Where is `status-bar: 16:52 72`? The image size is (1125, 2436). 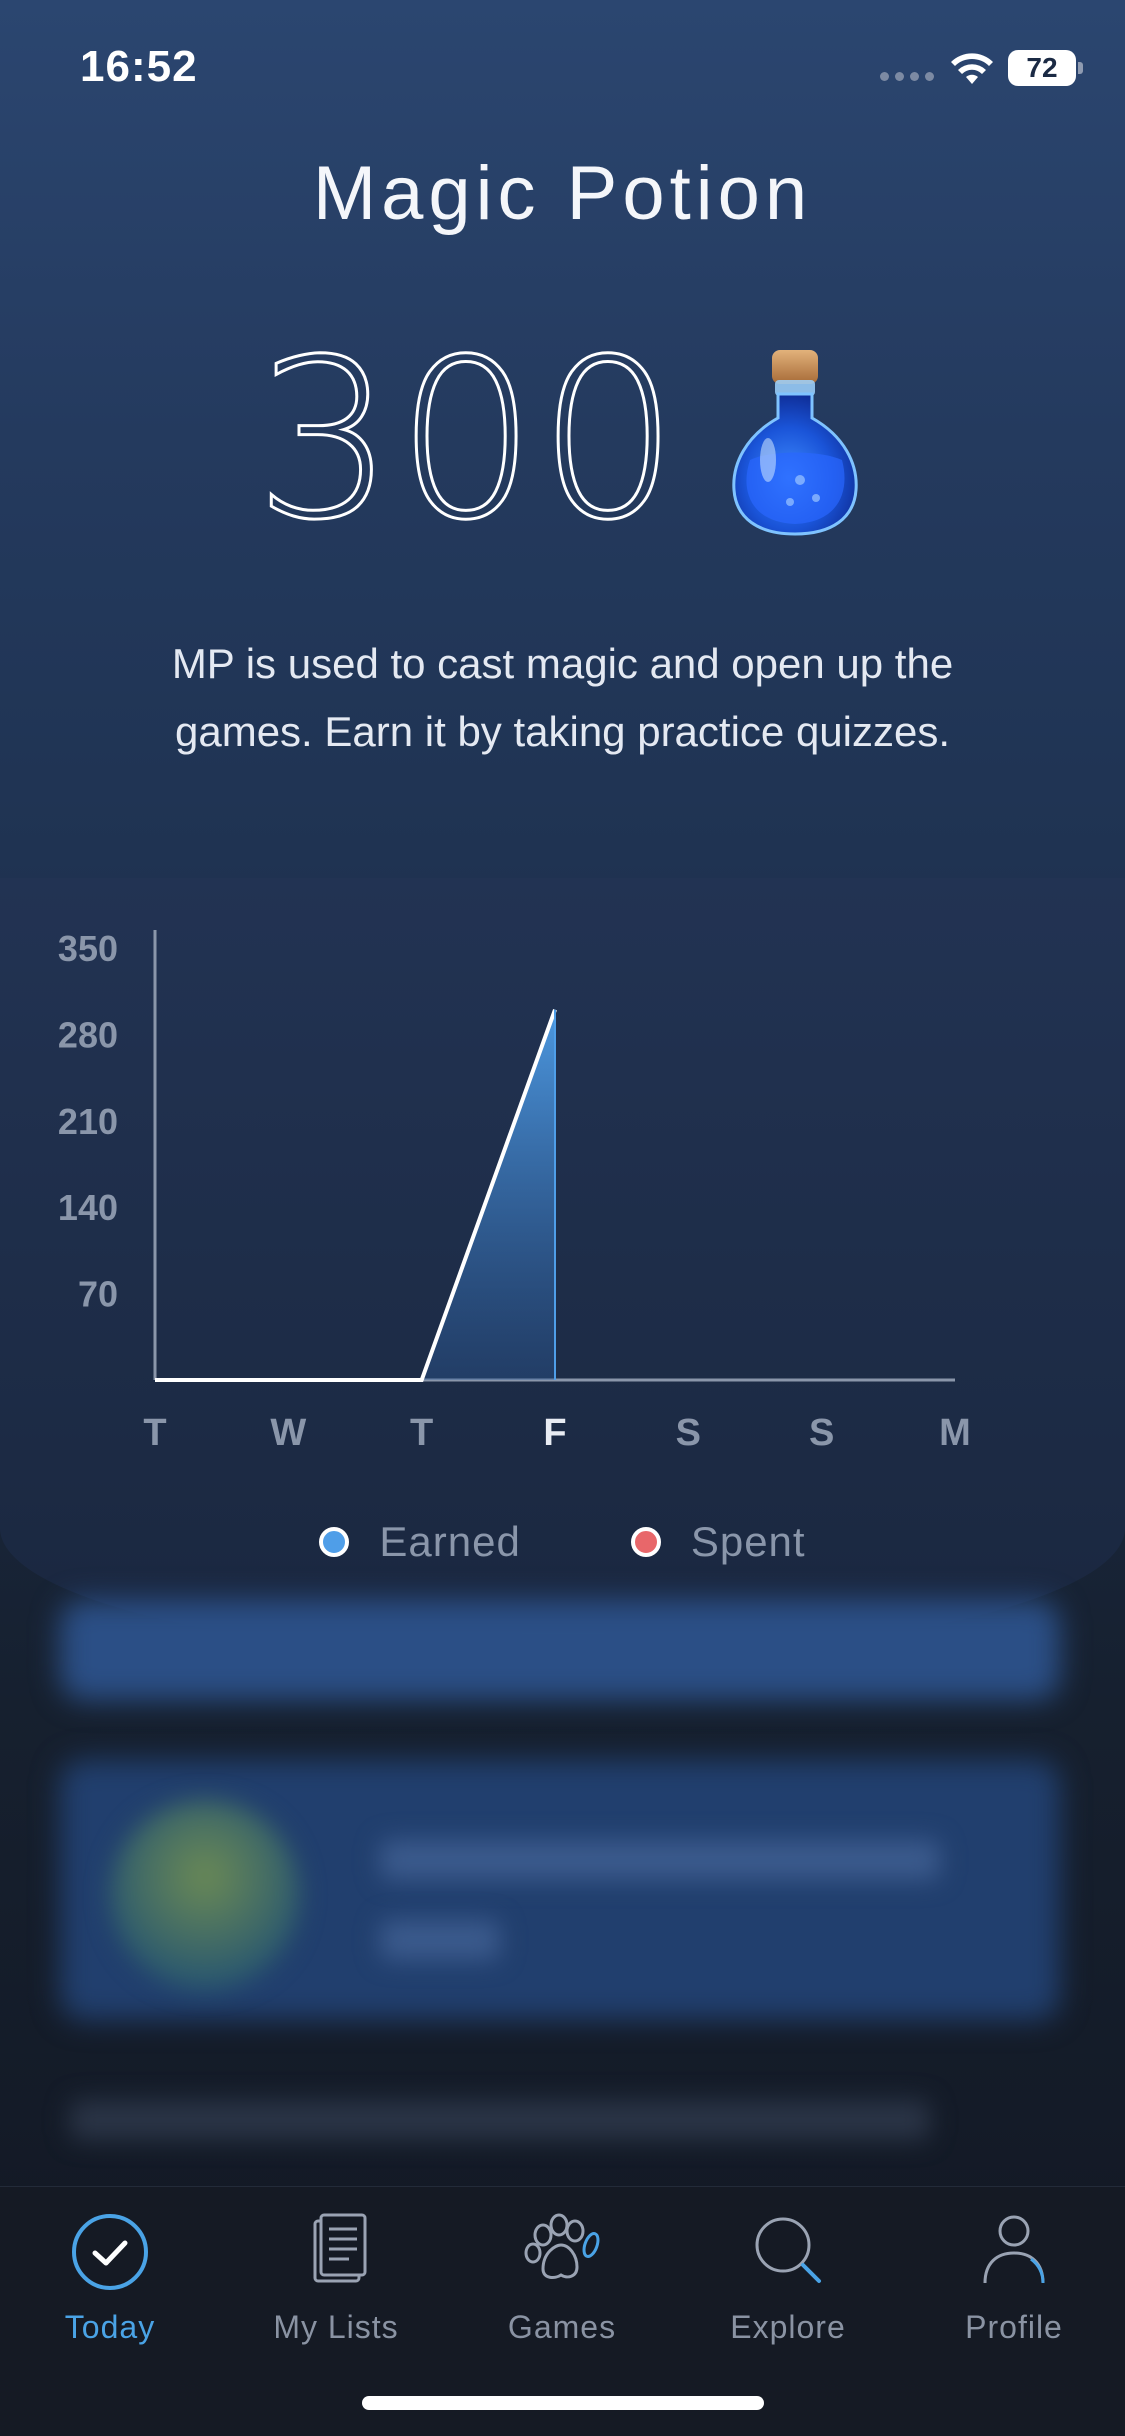
status-bar: 16:52 72 is located at coordinates (562, 70).